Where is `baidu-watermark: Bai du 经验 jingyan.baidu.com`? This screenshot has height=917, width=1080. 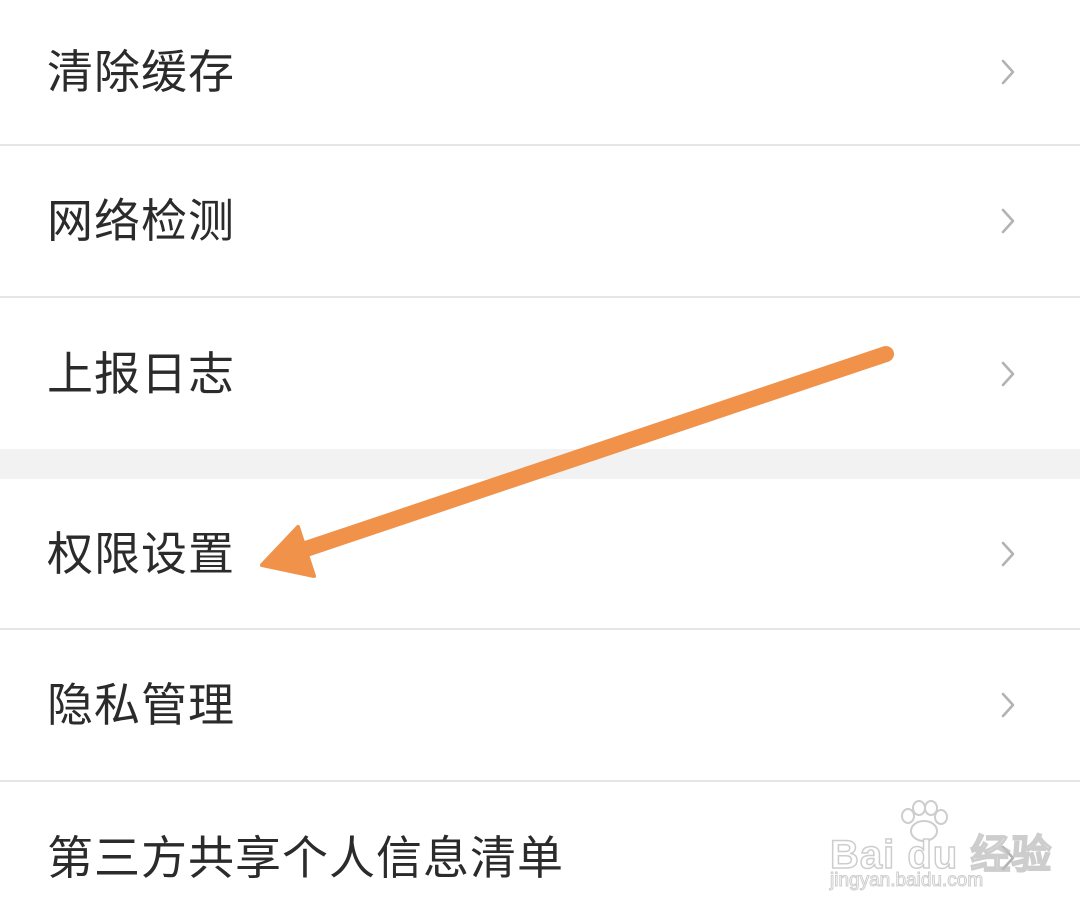 baidu-watermark: Bai du 经验 jingyan.baidu.com is located at coordinates (948, 850).